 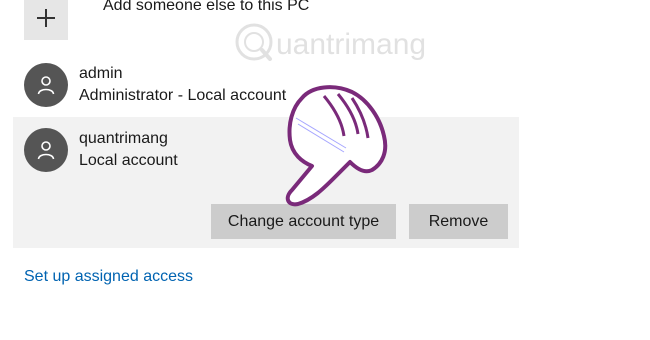 What do you see at coordinates (155, 85) in the screenshot?
I see `account-admin: admin Administrator - Local account` at bounding box center [155, 85].